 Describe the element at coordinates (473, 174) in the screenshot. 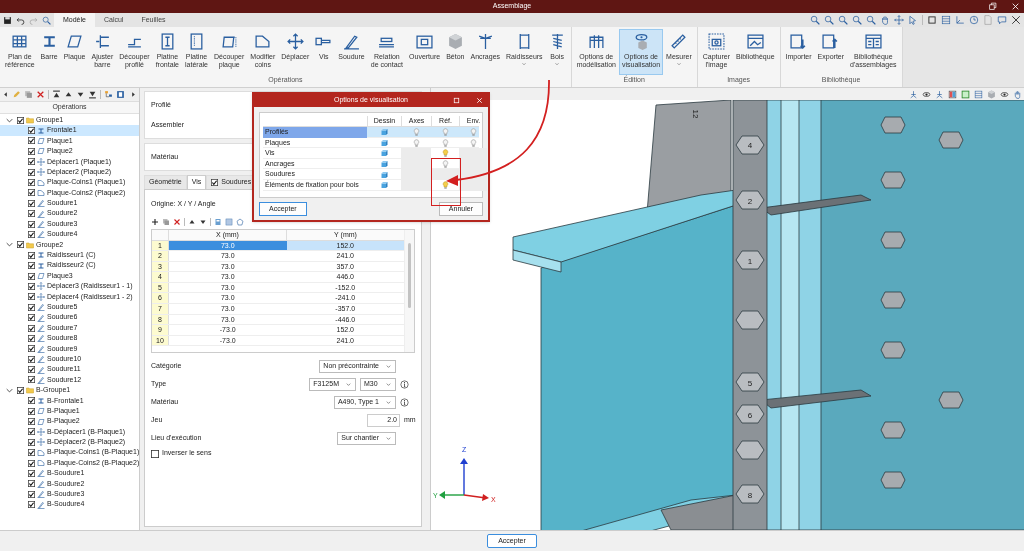

I see `unavailable-cell` at that location.